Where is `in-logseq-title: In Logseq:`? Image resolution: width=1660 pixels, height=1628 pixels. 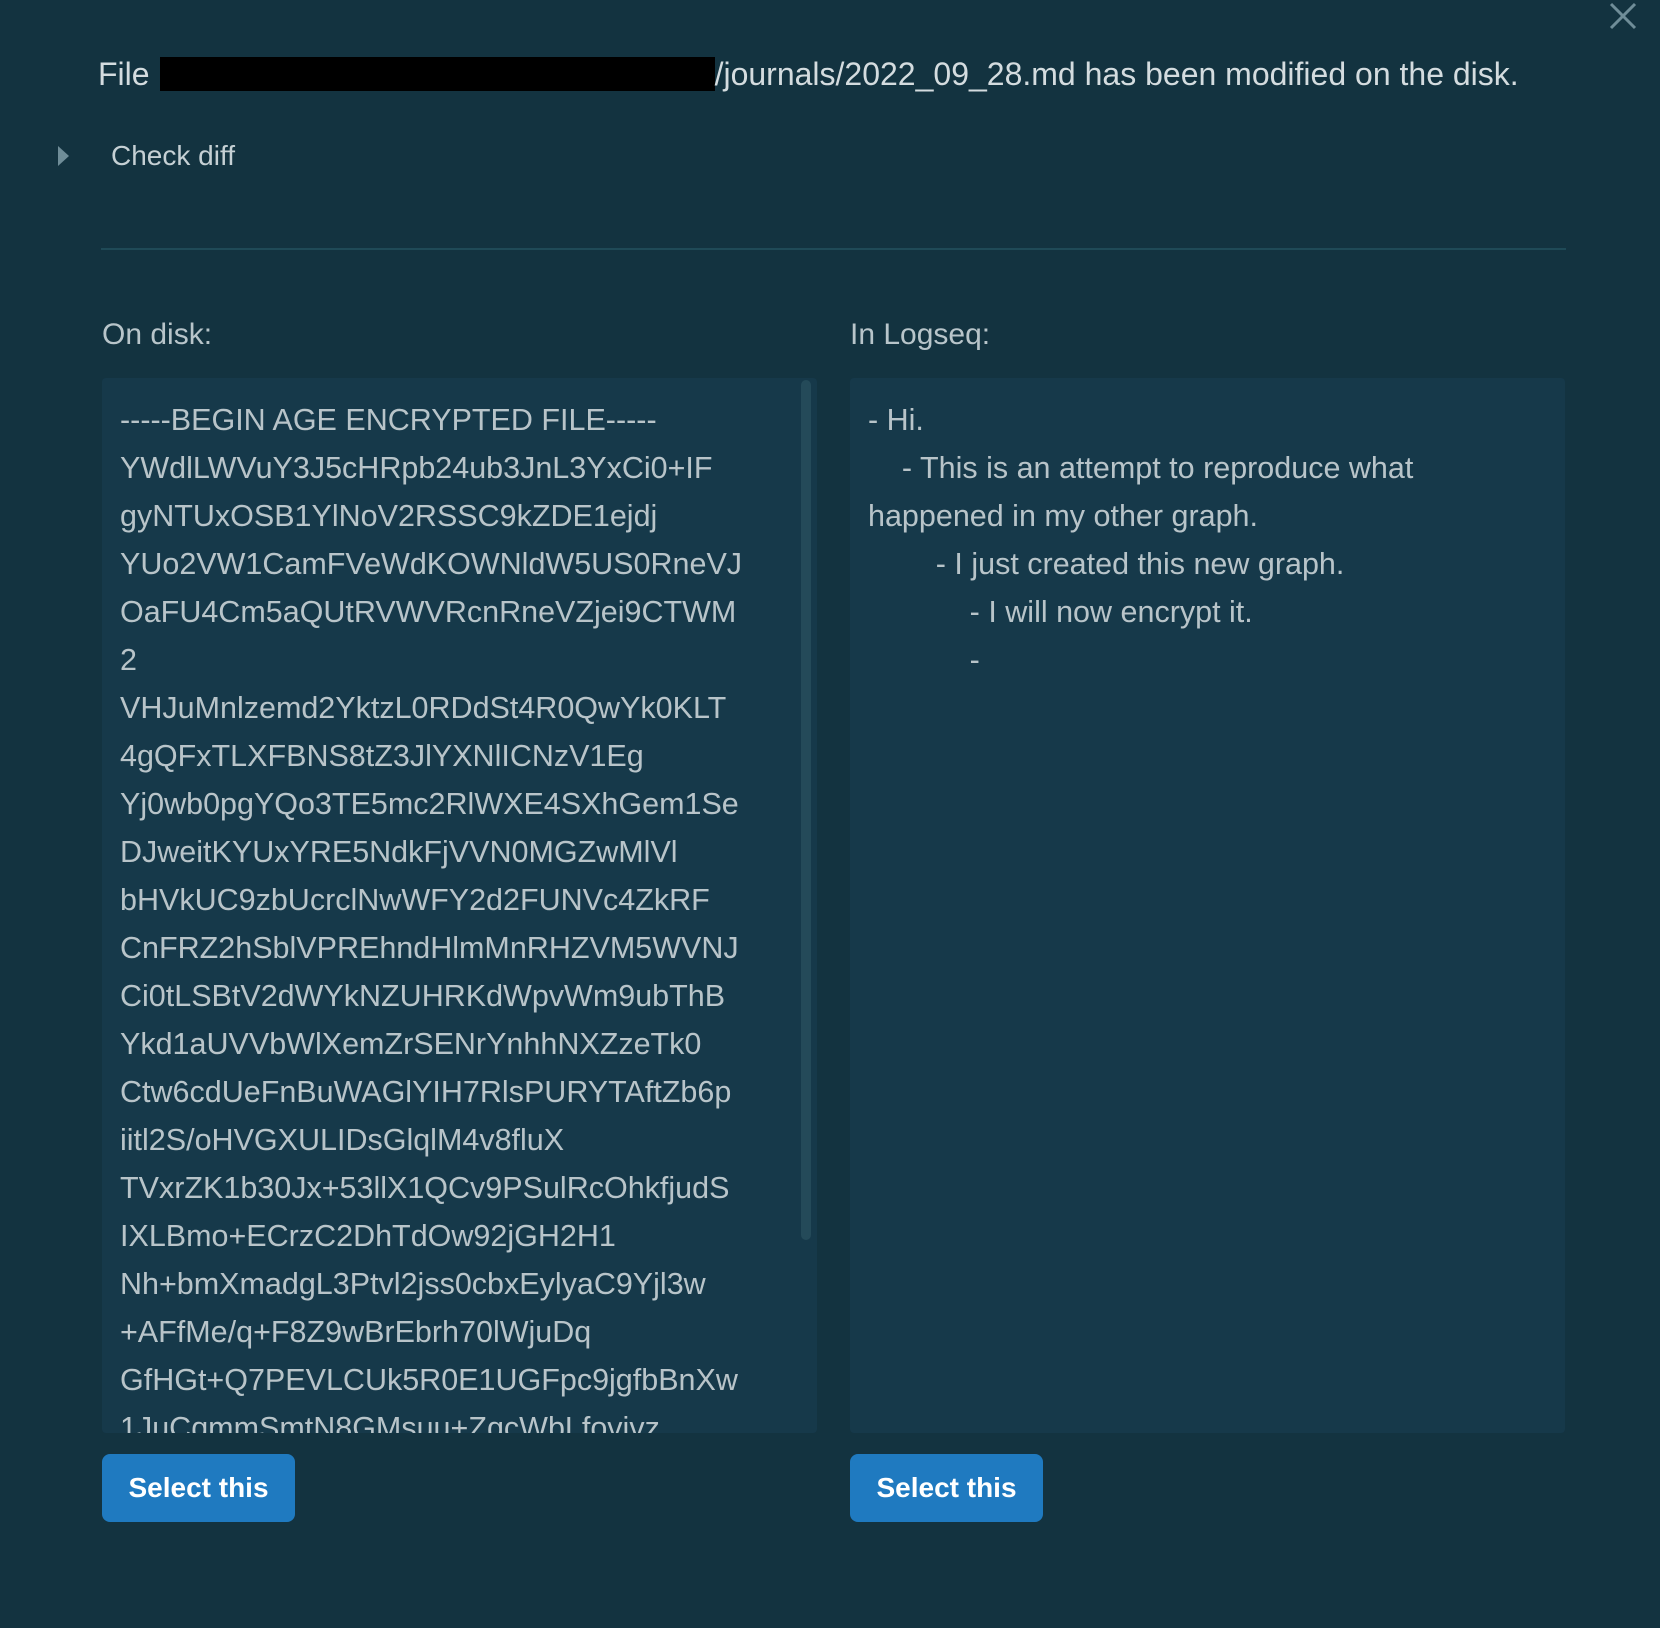
in-logseq-title: In Logseq: is located at coordinates (920, 334).